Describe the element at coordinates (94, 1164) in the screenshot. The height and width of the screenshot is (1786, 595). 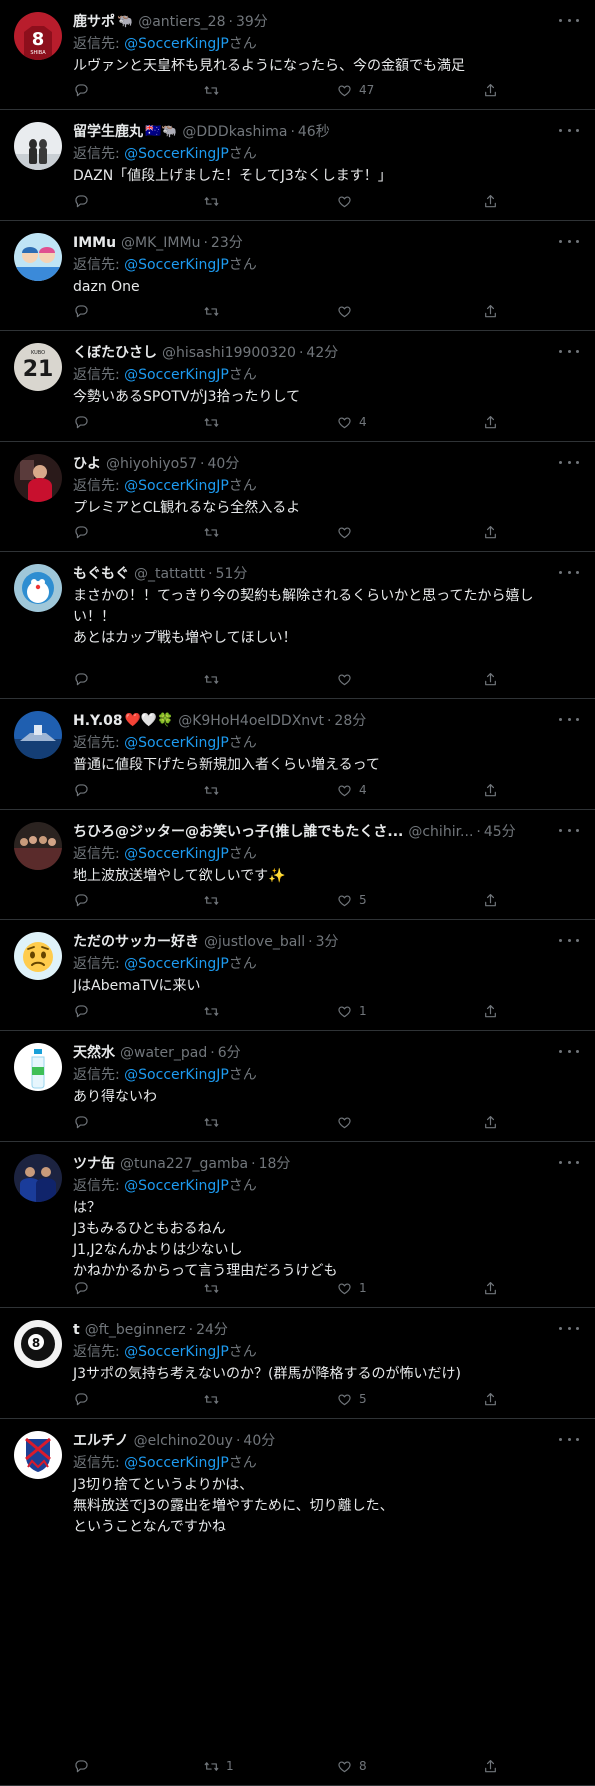
I see `display-name: ツナ缶` at that location.